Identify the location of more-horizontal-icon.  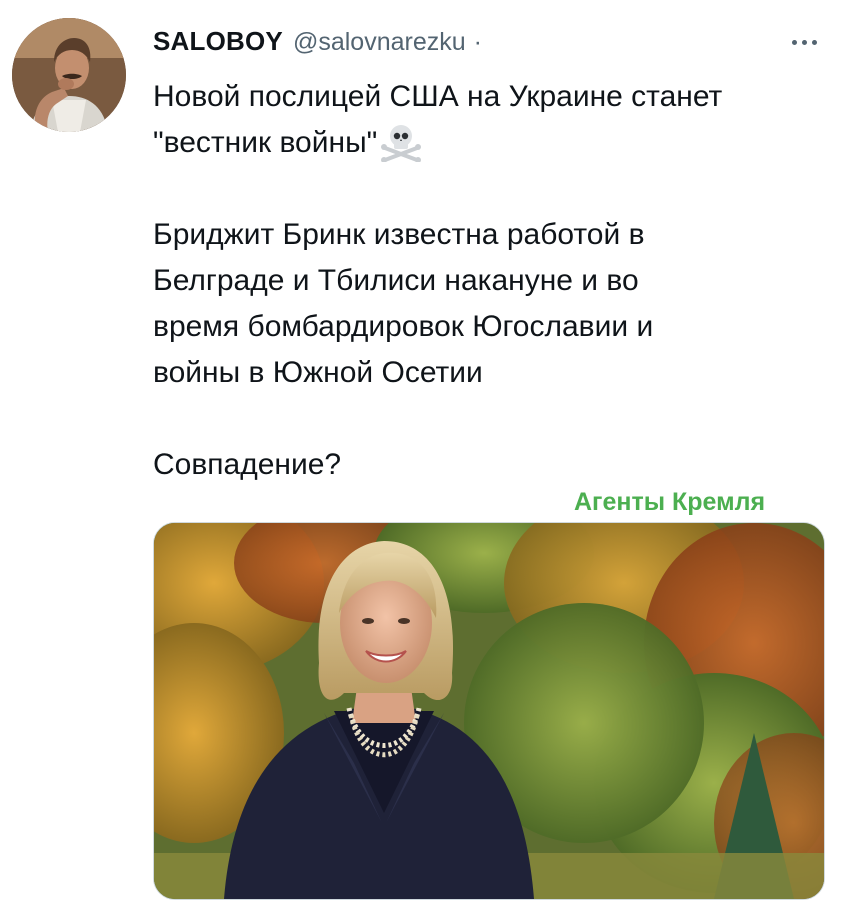
(804, 42).